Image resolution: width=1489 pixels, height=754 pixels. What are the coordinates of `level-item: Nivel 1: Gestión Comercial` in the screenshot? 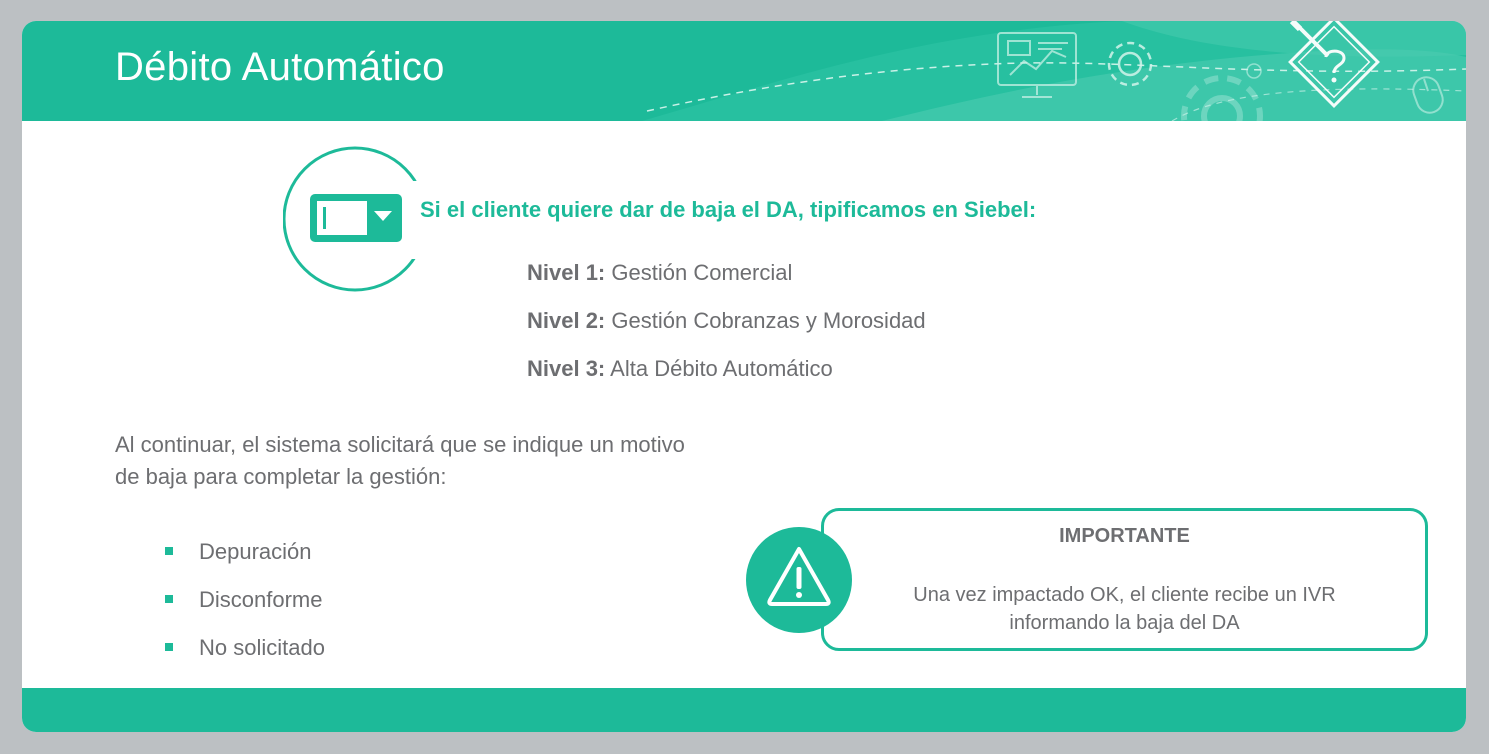 It's located at (726, 281).